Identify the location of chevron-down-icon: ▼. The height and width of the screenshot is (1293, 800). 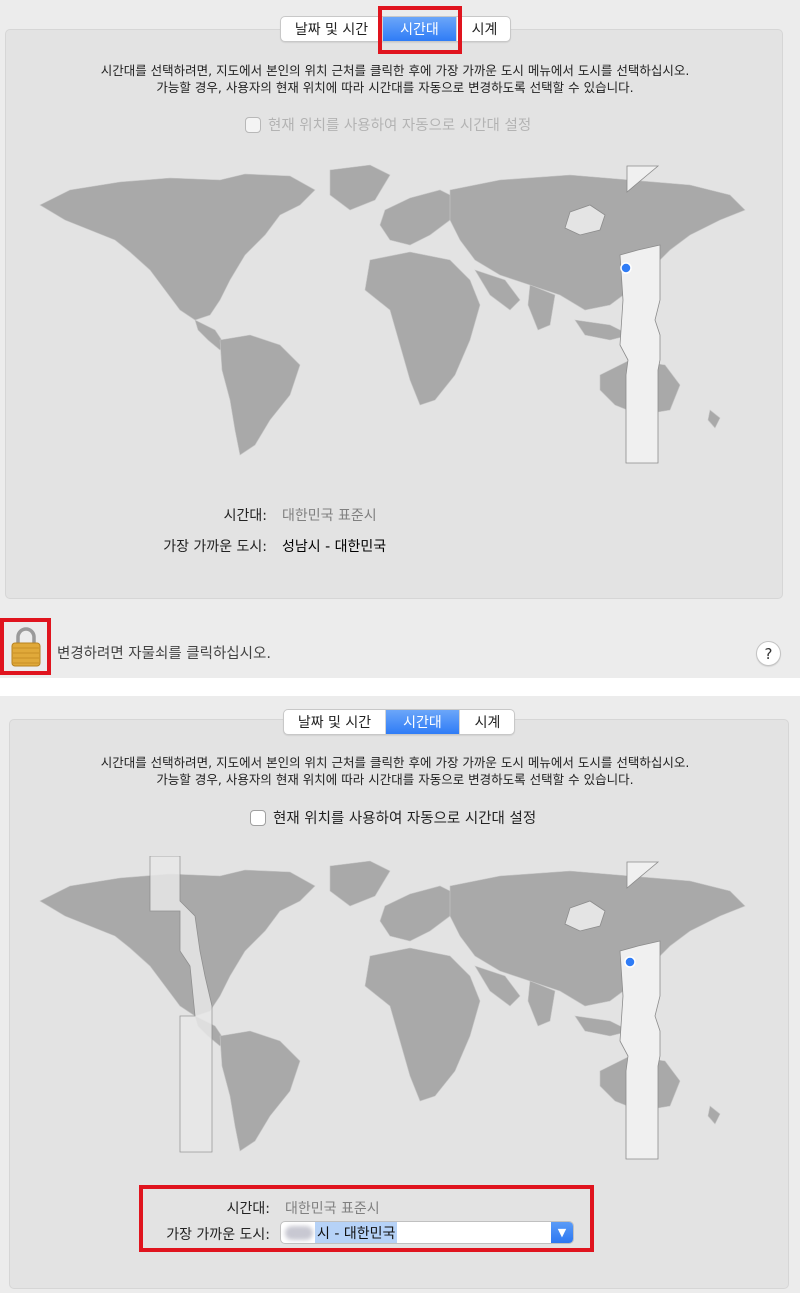
(562, 1232).